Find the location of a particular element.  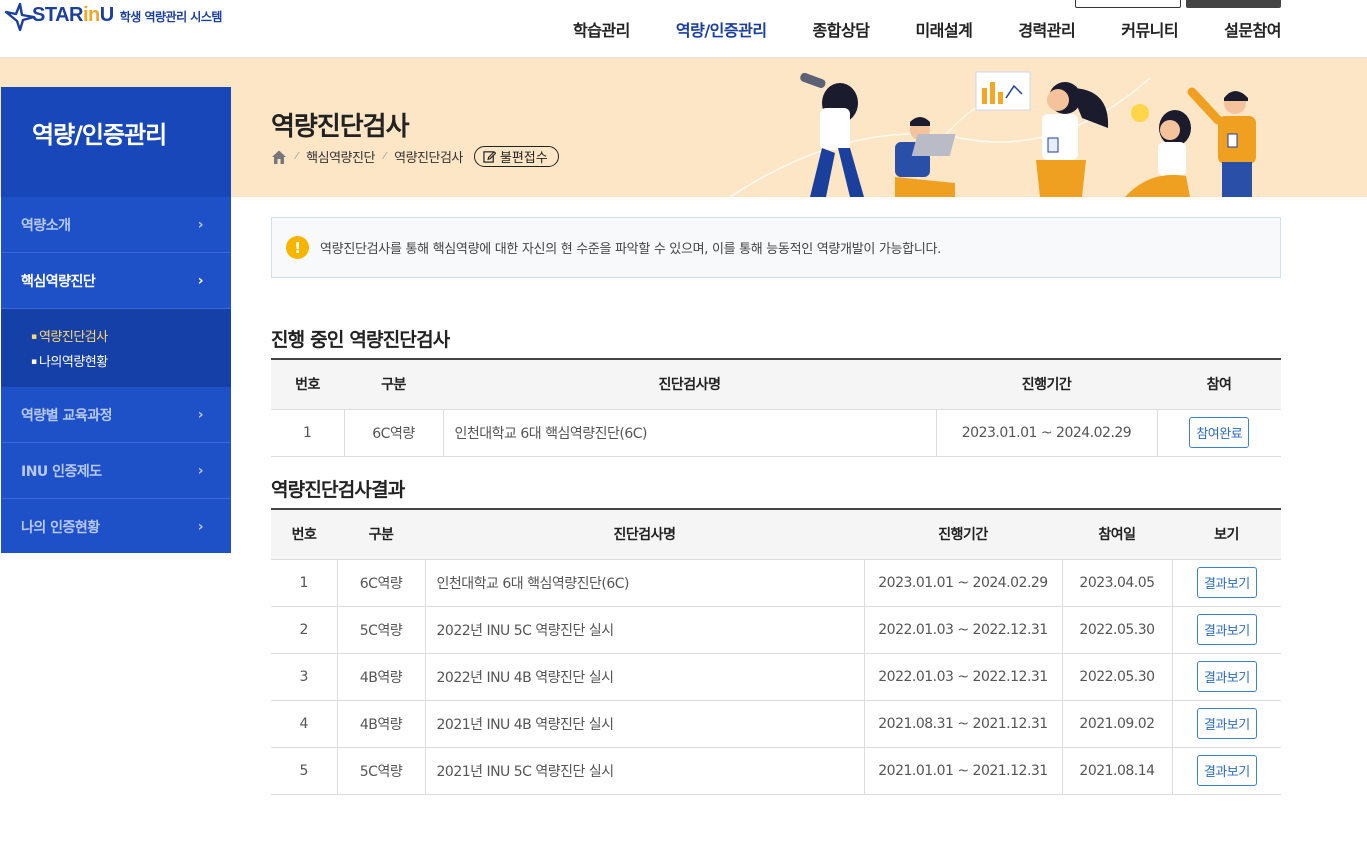

ongoing-section-title: 진행 중인 역량진단검사 is located at coordinates (360, 340).